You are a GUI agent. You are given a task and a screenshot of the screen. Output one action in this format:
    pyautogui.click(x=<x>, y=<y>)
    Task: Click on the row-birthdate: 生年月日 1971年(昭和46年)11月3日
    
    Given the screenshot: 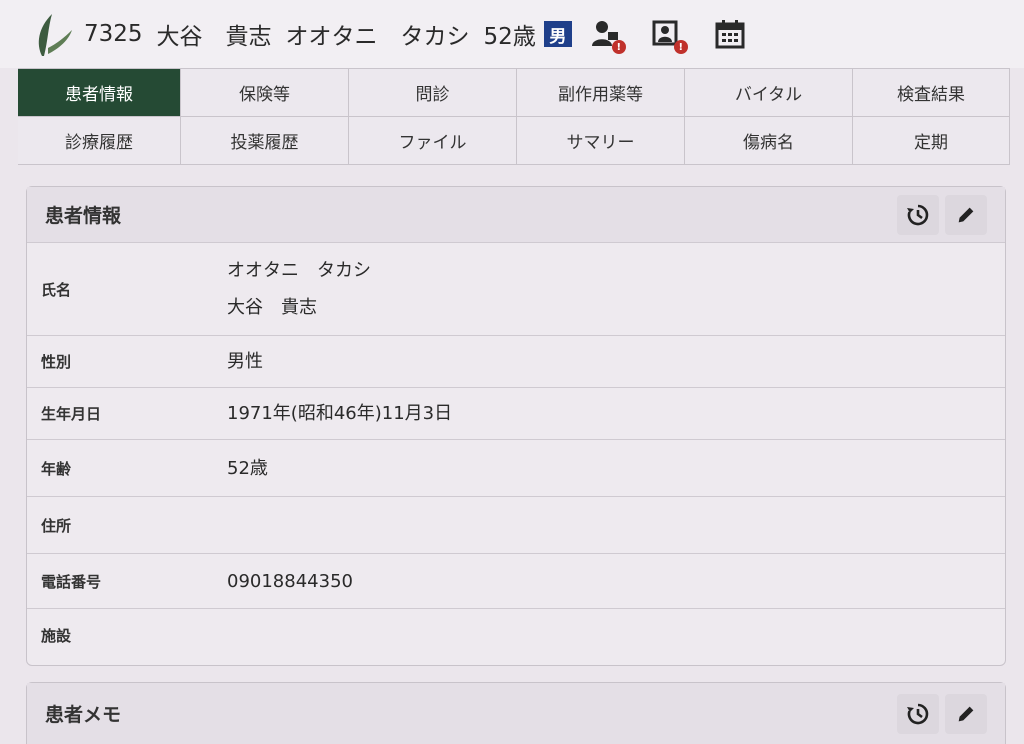 What is the action you would take?
    pyautogui.click(x=516, y=414)
    